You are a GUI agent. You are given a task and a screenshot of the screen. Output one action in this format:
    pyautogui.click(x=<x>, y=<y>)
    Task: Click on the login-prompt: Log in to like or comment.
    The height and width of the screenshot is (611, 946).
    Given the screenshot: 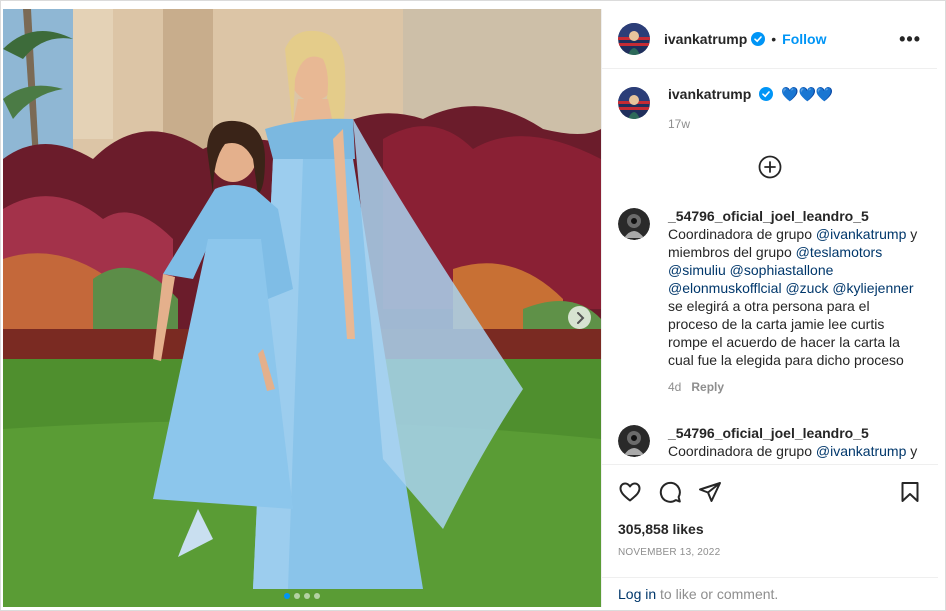 What is the action you would take?
    pyautogui.click(x=770, y=592)
    